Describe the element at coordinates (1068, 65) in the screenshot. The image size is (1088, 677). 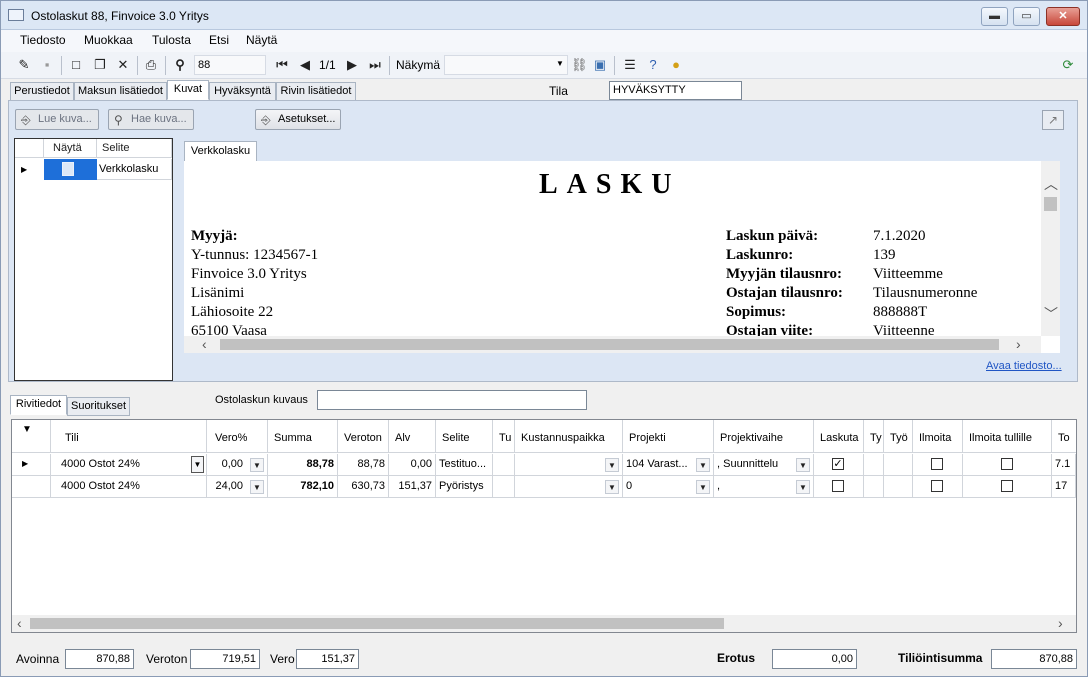
I see `refresh-icon: ⟳` at that location.